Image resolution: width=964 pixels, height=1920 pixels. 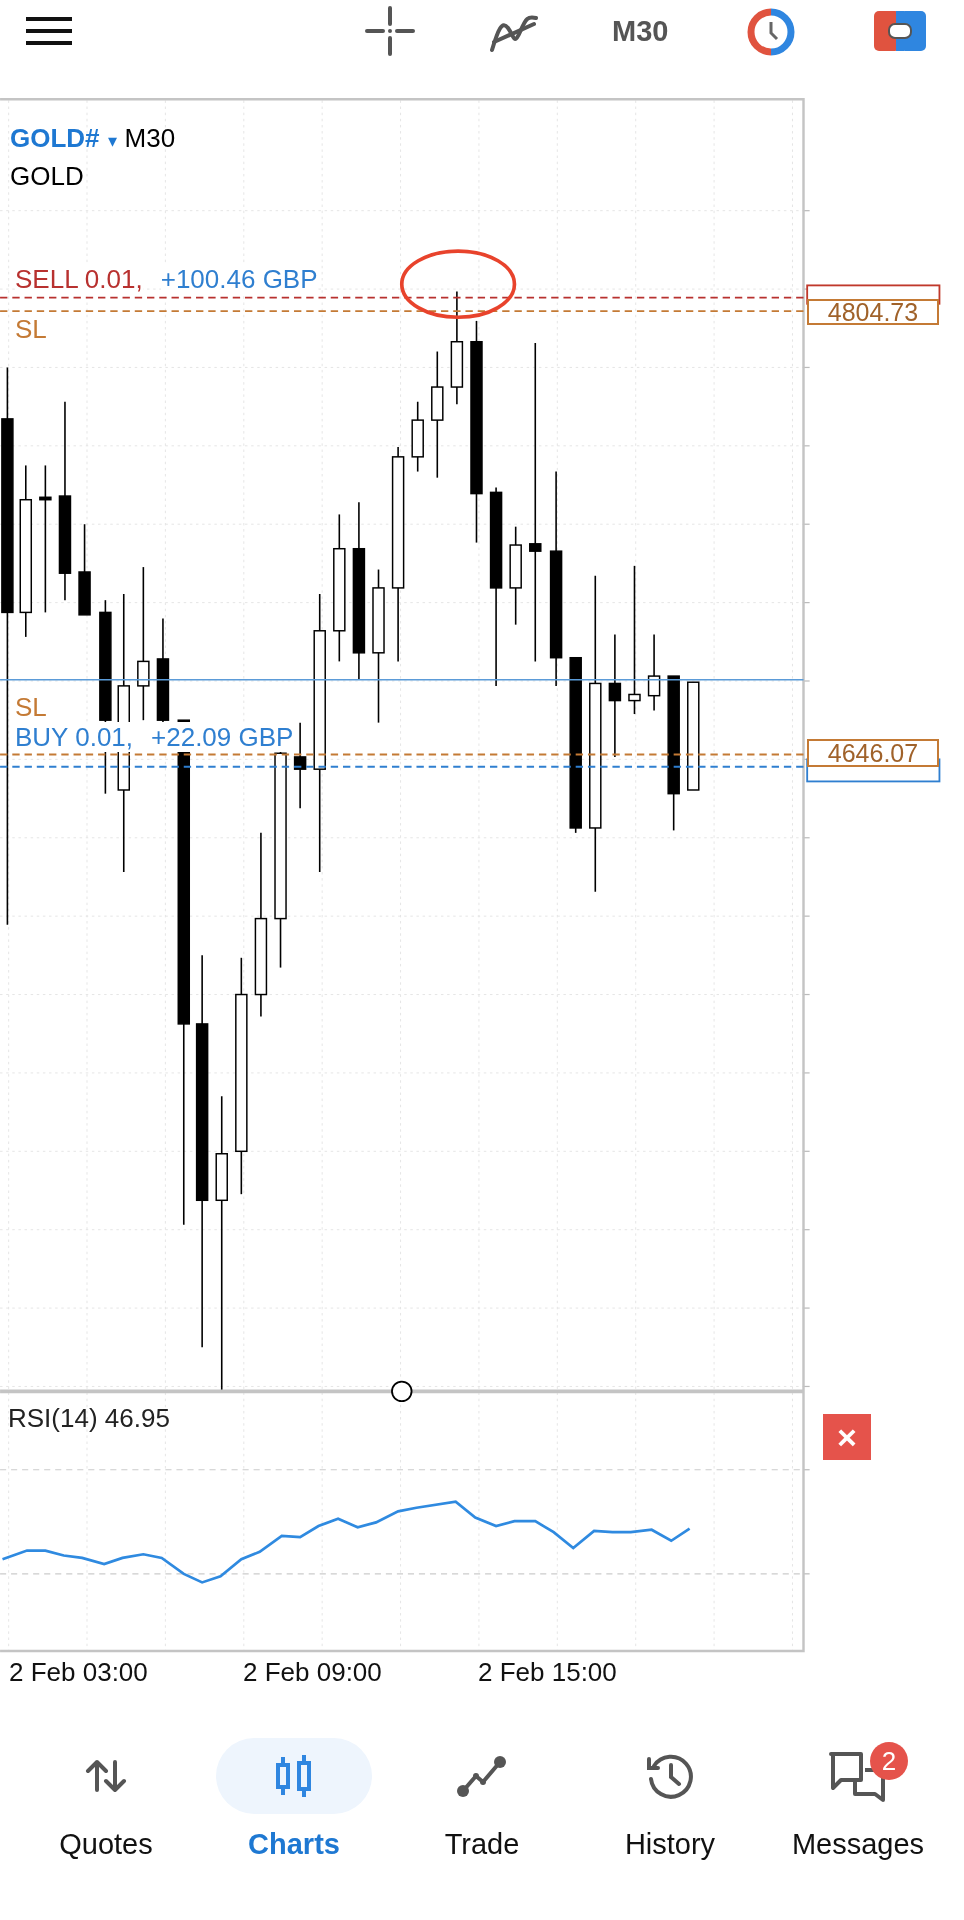 I want to click on chart-timeframe: M30, so click(x=150, y=138).